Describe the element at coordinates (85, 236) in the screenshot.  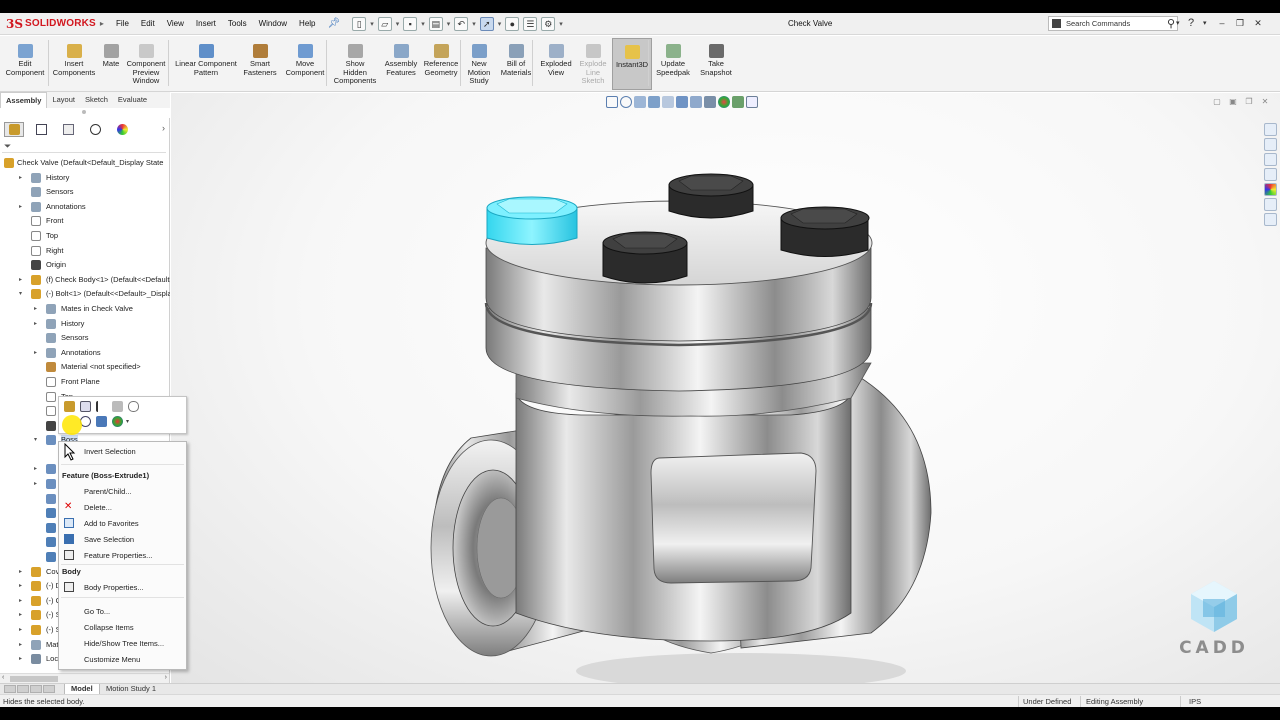
I see `tree-item: Top` at that location.